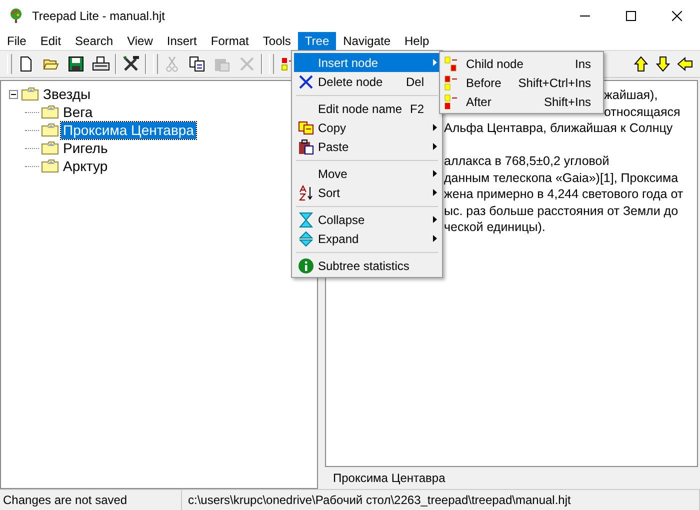 Image resolution: width=700 pixels, height=510 pixels. I want to click on editor-text-line: Альфа Центавра, ближайшая к Солнцу, so click(558, 128).